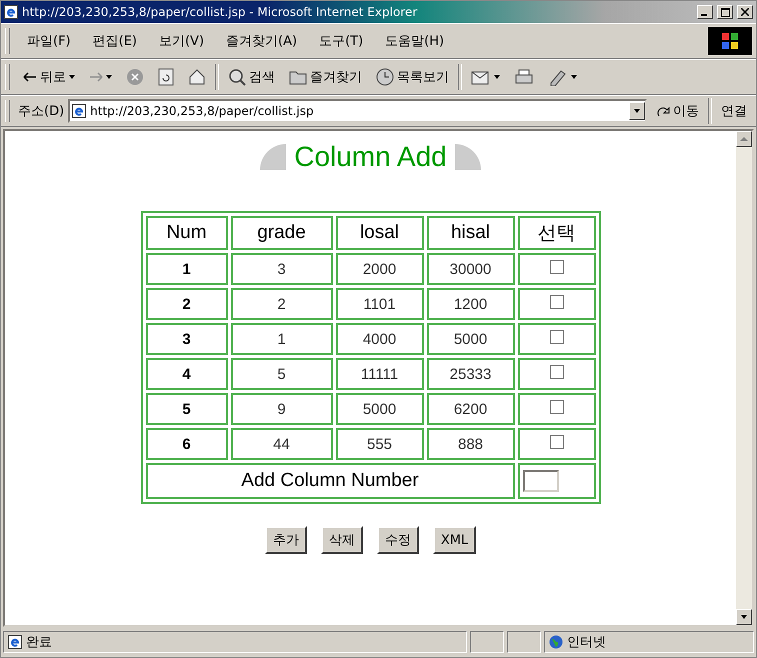 The image size is (757, 658). I want to click on form-button: 수정, so click(397, 540).